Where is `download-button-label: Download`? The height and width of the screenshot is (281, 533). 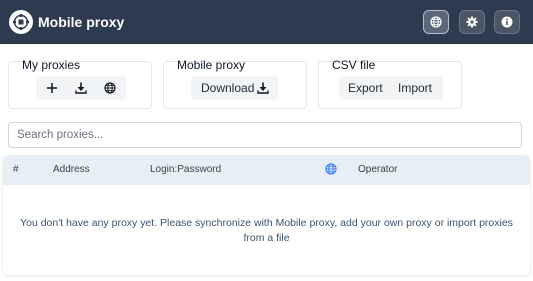
download-button-label: Download is located at coordinates (228, 88).